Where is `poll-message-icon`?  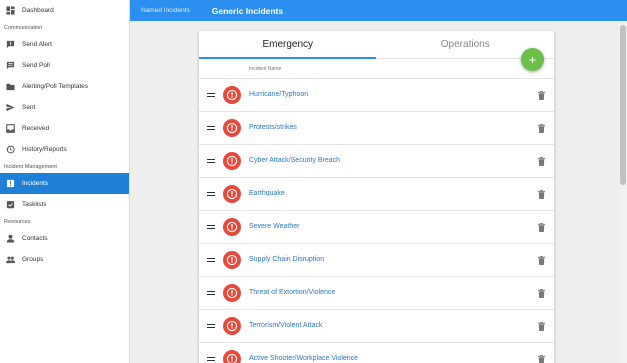
poll-message-icon is located at coordinates (10, 66).